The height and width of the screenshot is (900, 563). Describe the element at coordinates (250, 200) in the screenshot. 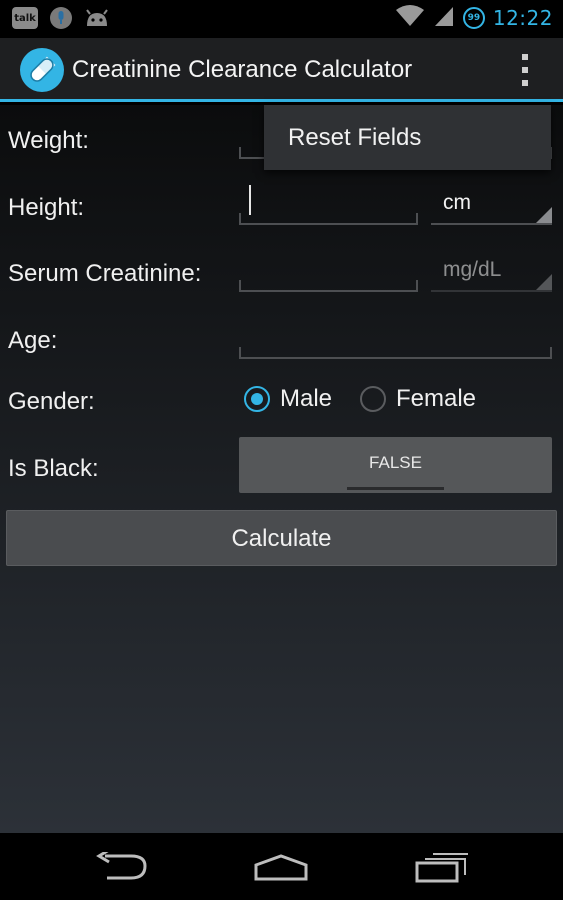

I see `text-cursor` at that location.